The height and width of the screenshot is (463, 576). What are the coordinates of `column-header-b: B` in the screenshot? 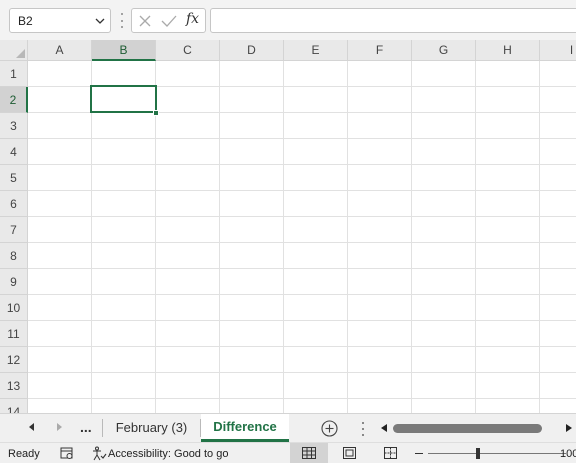 It's located at (124, 50).